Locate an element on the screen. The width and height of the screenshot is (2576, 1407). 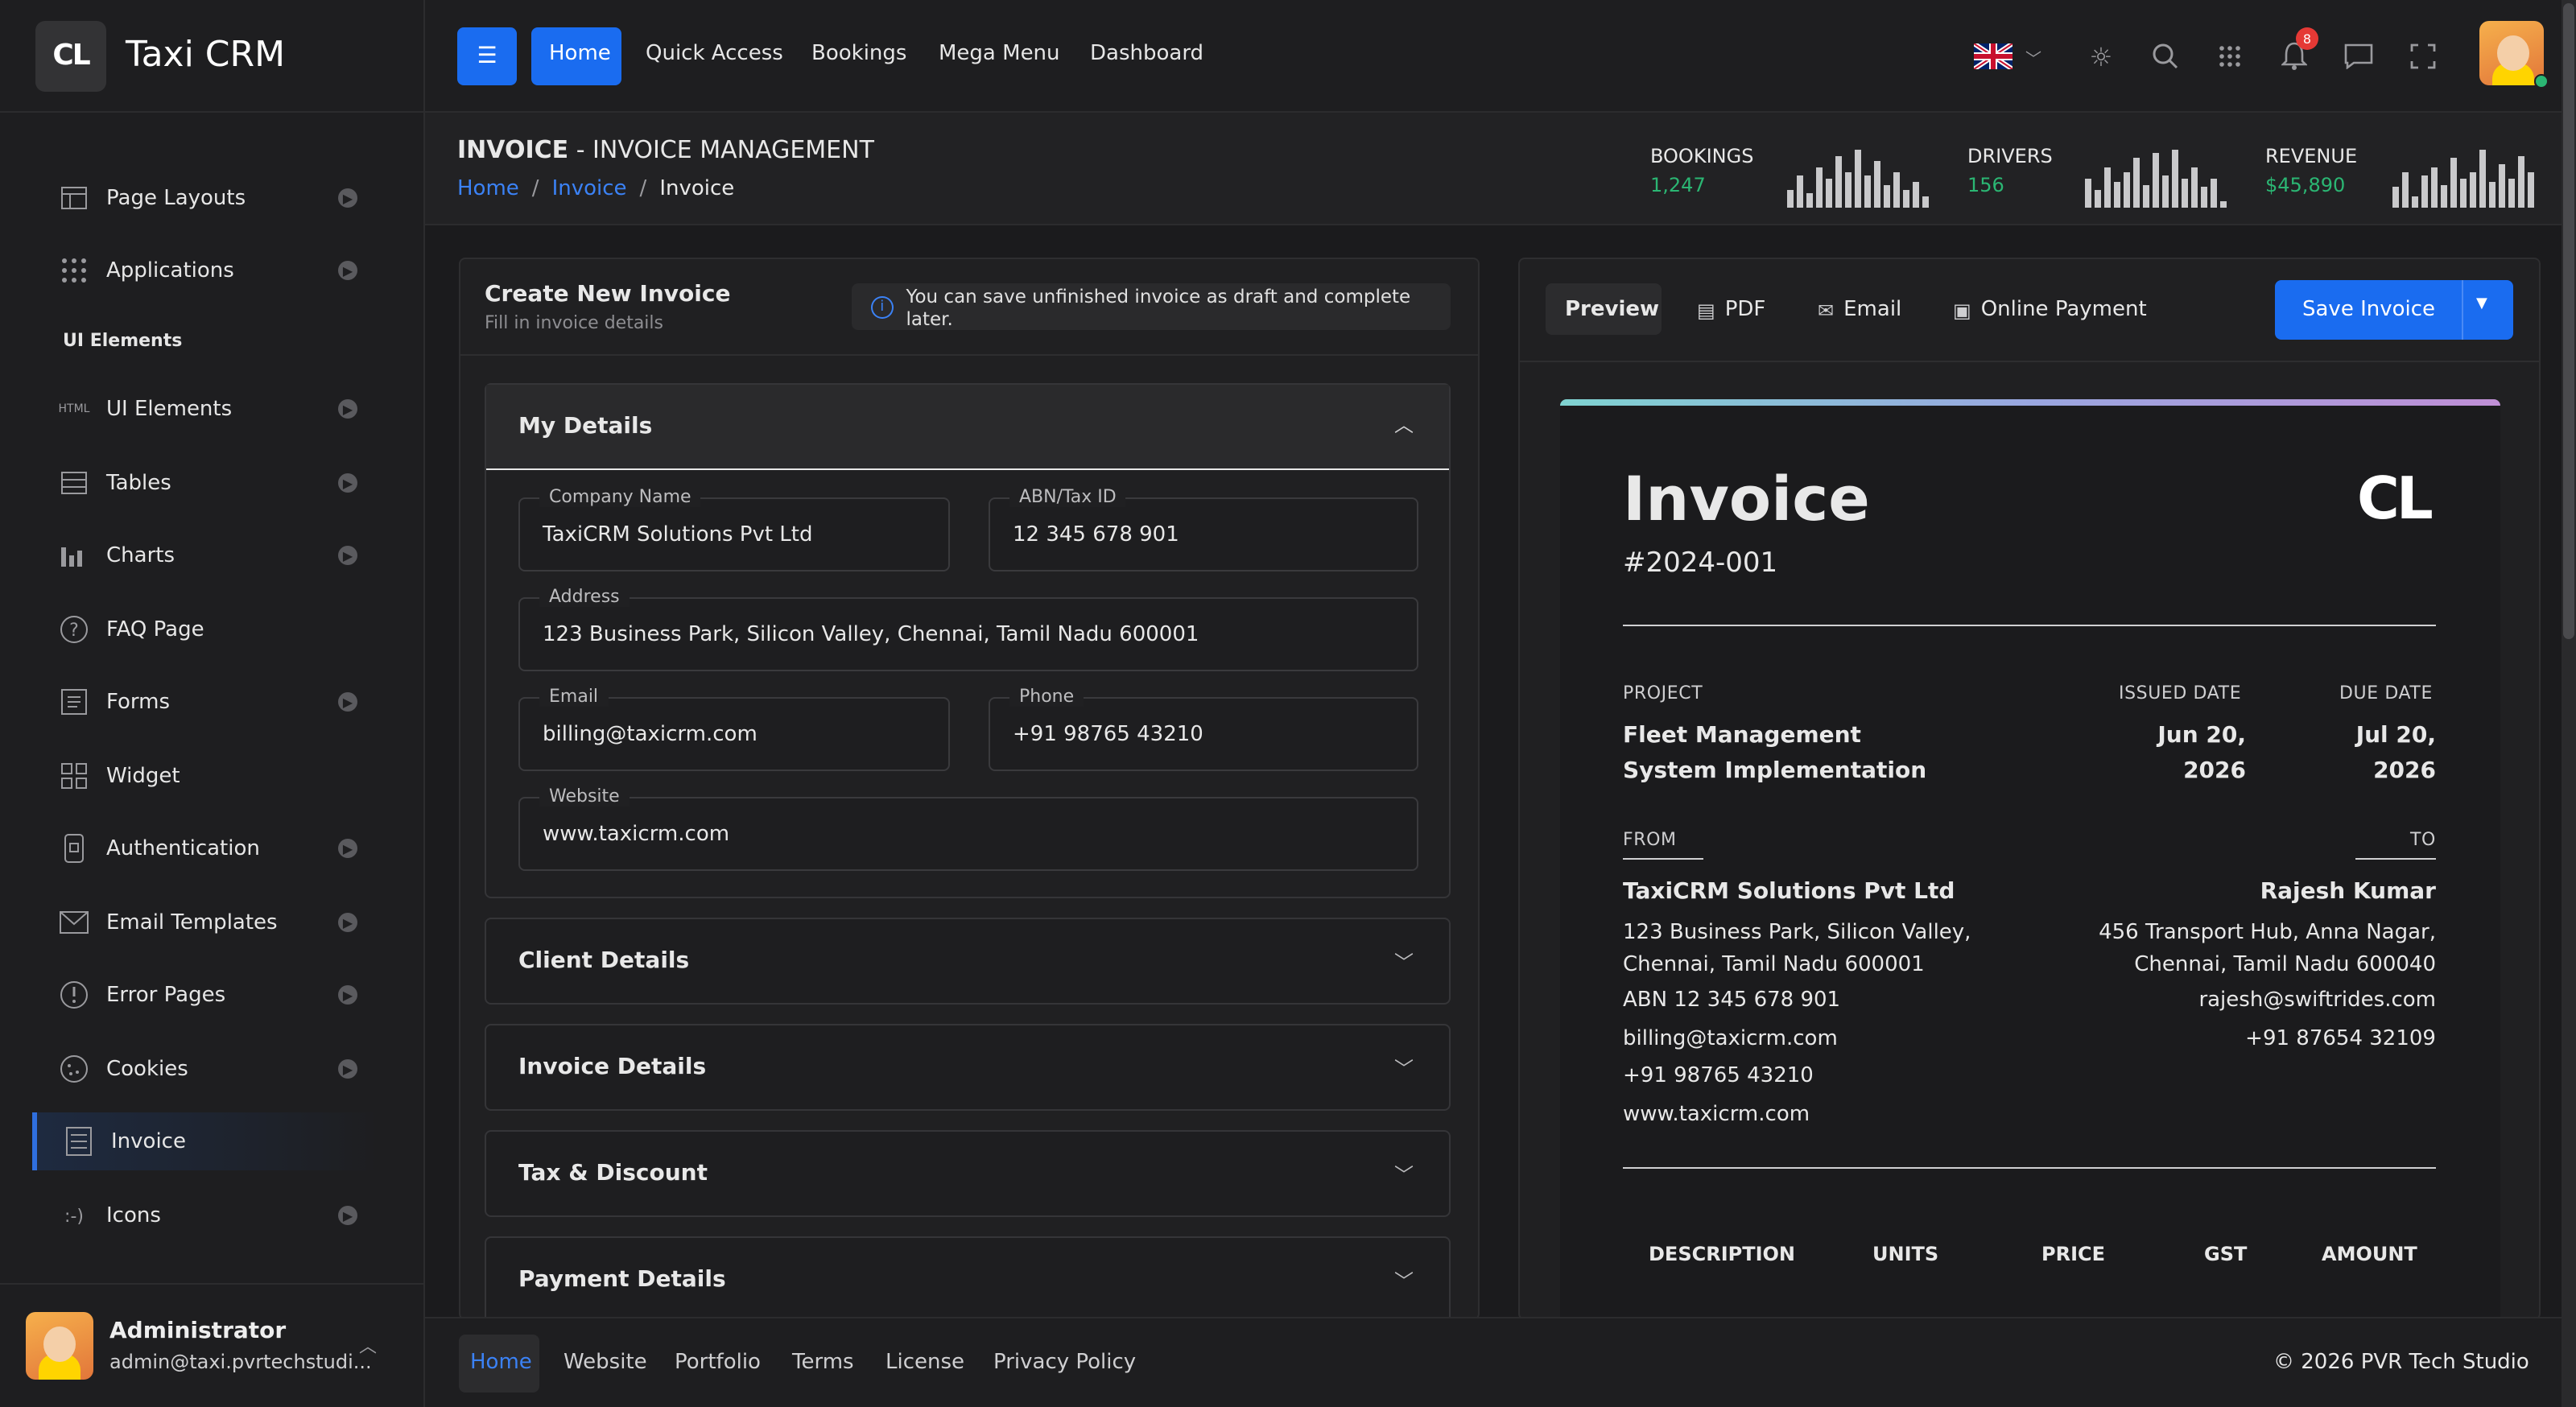
tab-email: ✉ Email is located at coordinates (1859, 310).